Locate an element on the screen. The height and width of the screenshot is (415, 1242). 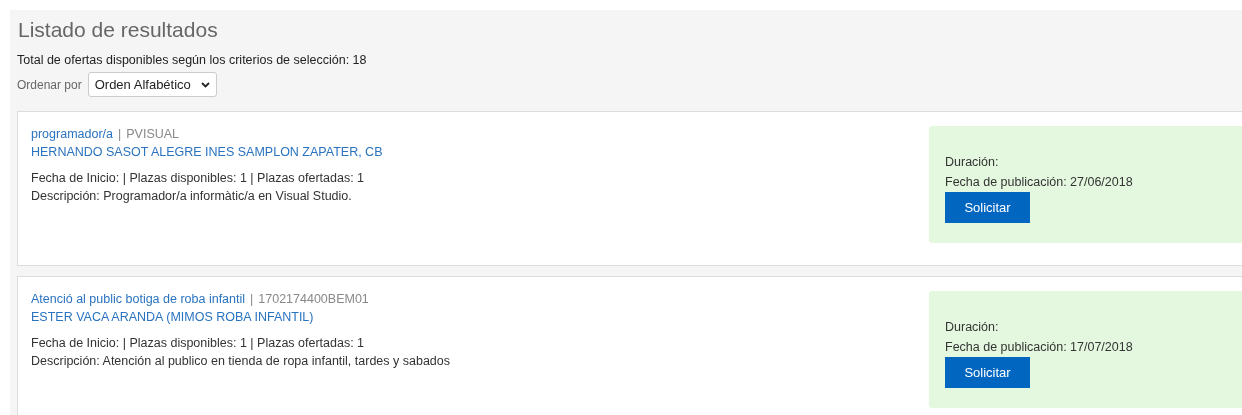
offer-code: PVISUAL is located at coordinates (153, 134).